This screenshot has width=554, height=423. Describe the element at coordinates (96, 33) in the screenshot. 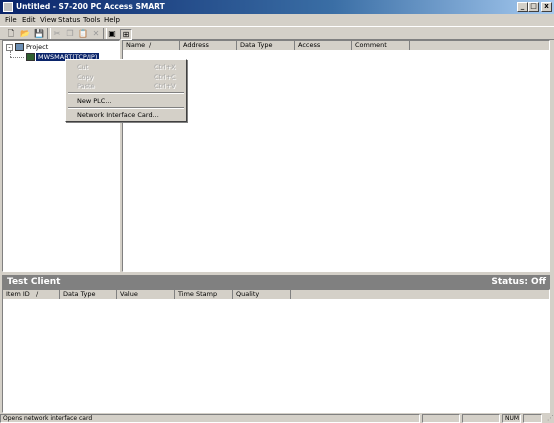

I see `delete-icon: ✕` at that location.